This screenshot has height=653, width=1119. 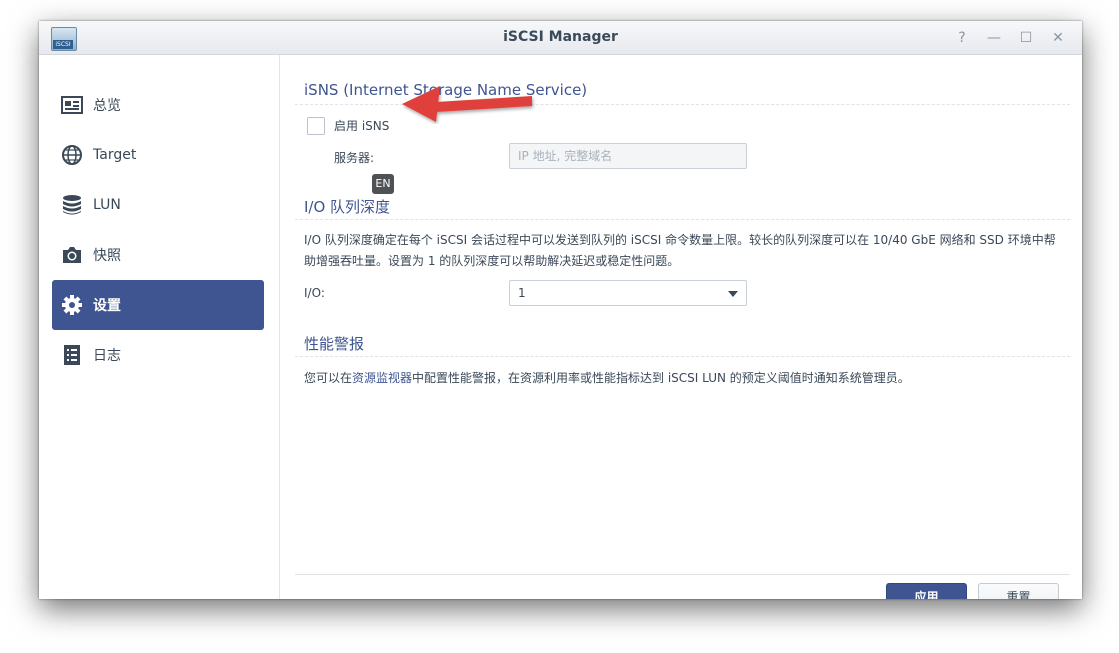 What do you see at coordinates (72, 105) in the screenshot?
I see `overview-icon` at bounding box center [72, 105].